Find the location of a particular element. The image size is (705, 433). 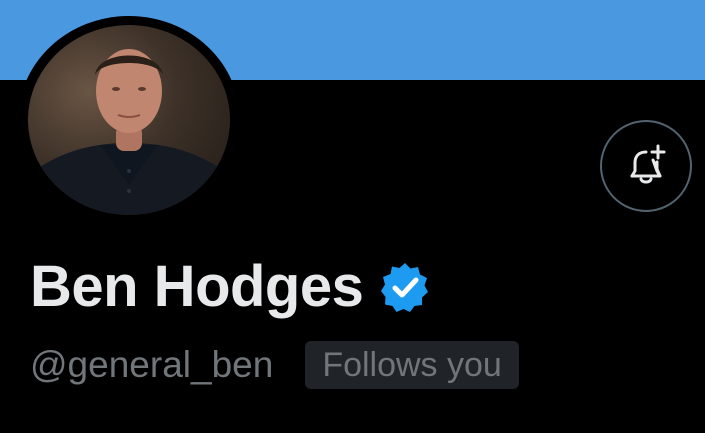

bell-plus-icon is located at coordinates (648, 164).